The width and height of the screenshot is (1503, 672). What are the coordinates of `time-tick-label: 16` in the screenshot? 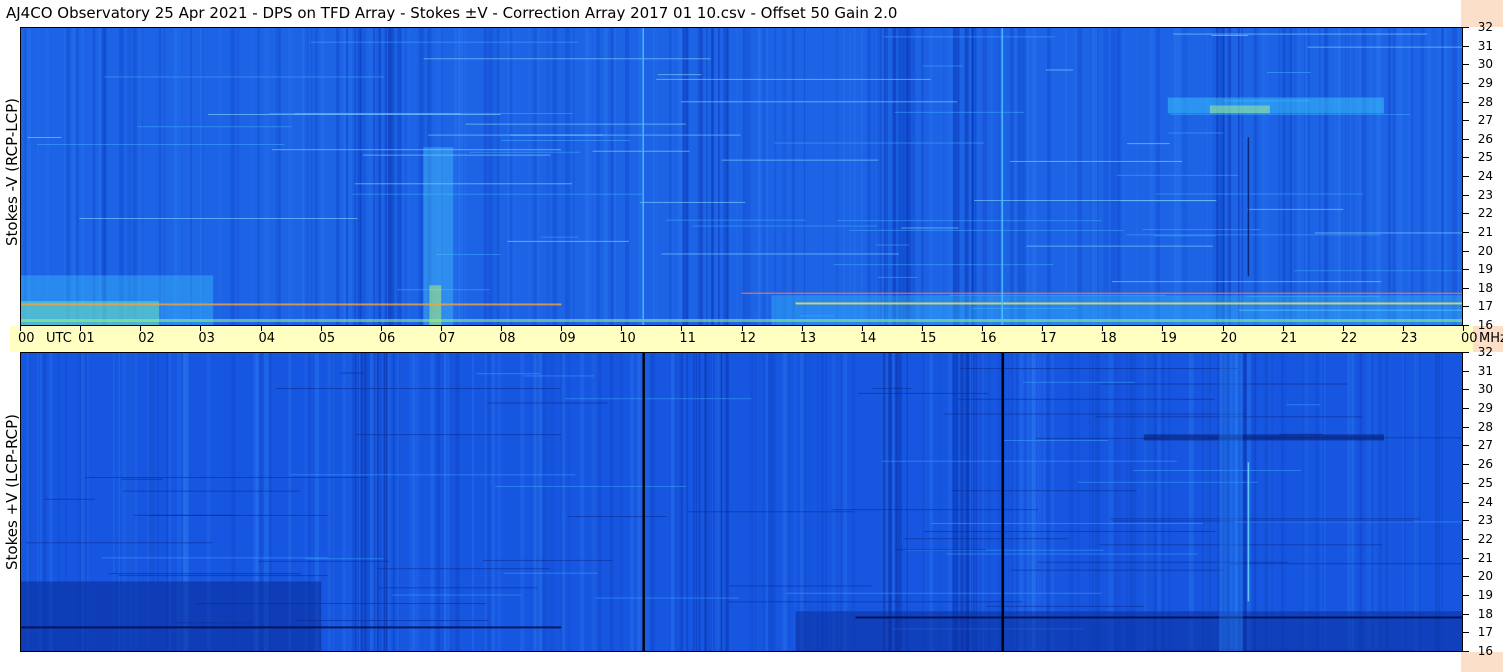 It's located at (988, 338).